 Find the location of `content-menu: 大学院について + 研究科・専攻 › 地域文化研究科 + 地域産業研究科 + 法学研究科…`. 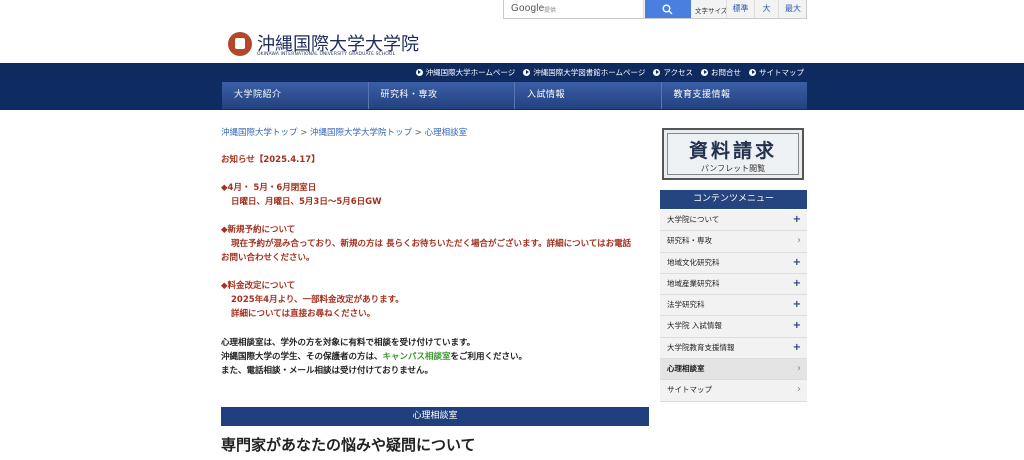

content-menu: 大学院について + 研究科・専攻 › 地域文化研究科 + 地域産業研究科 + 法学研究科… is located at coordinates (733, 306).